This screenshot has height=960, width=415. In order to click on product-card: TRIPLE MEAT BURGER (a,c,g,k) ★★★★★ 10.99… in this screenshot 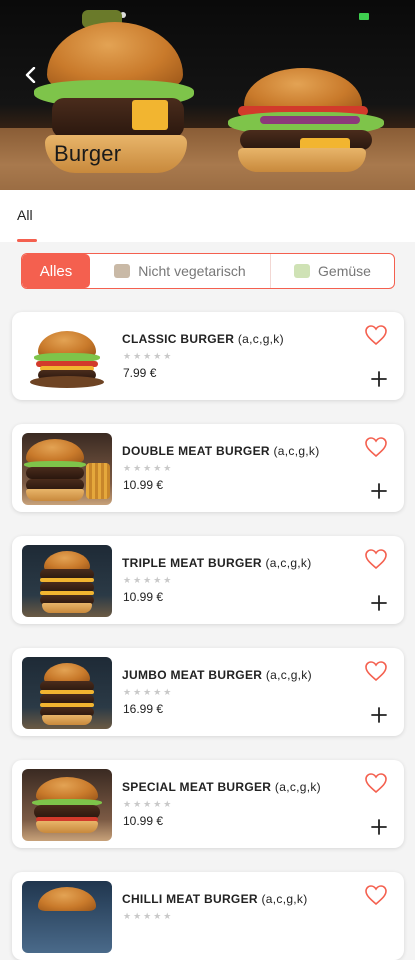, I will do `click(208, 580)`.